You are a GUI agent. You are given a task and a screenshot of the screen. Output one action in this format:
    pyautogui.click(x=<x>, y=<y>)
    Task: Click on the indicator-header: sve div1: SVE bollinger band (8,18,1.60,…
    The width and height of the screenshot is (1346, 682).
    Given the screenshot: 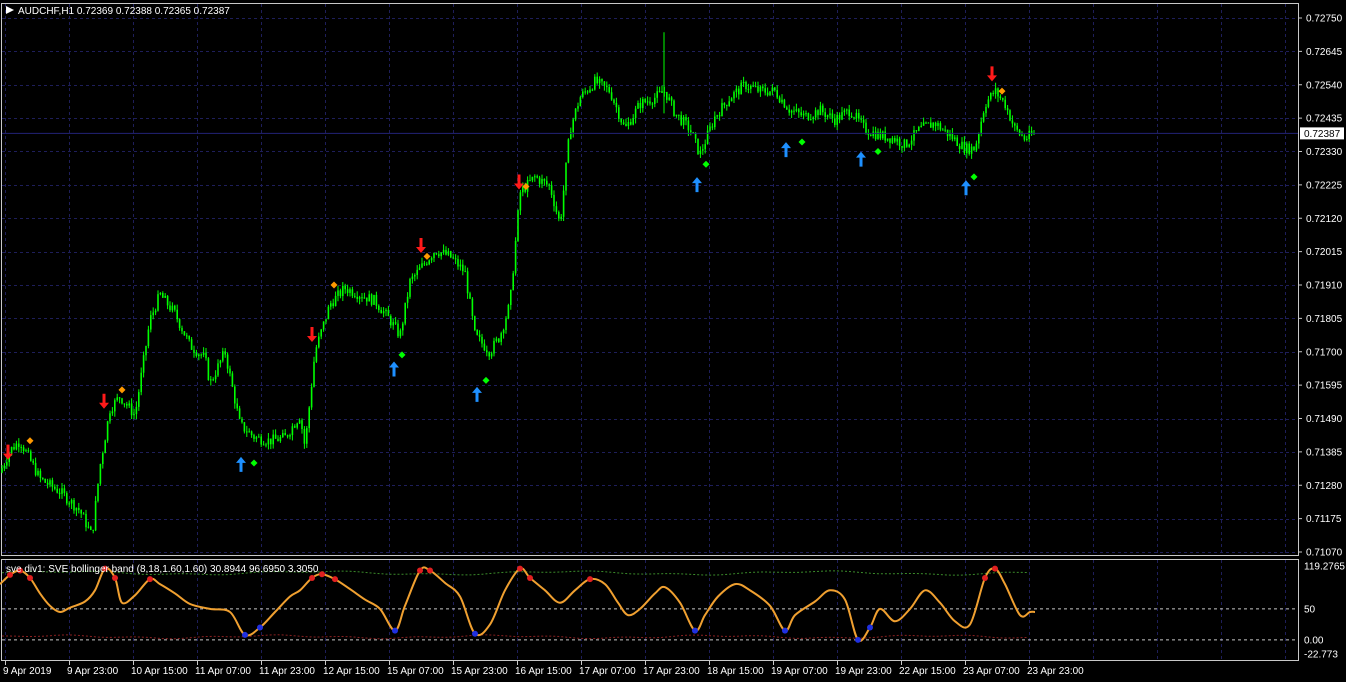 What is the action you would take?
    pyautogui.click(x=162, y=569)
    